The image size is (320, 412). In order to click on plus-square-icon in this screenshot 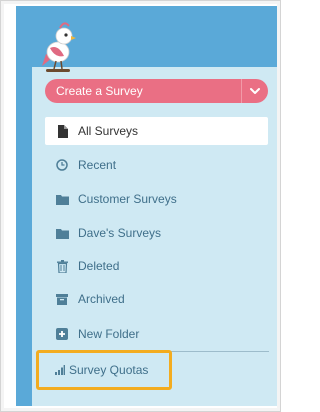, I will do `click(62, 334)`.